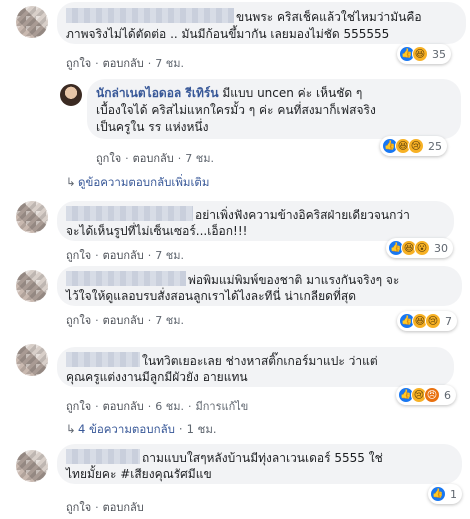 The image size is (470, 519). I want to click on reaction-summary: 👍 1, so click(445, 494).